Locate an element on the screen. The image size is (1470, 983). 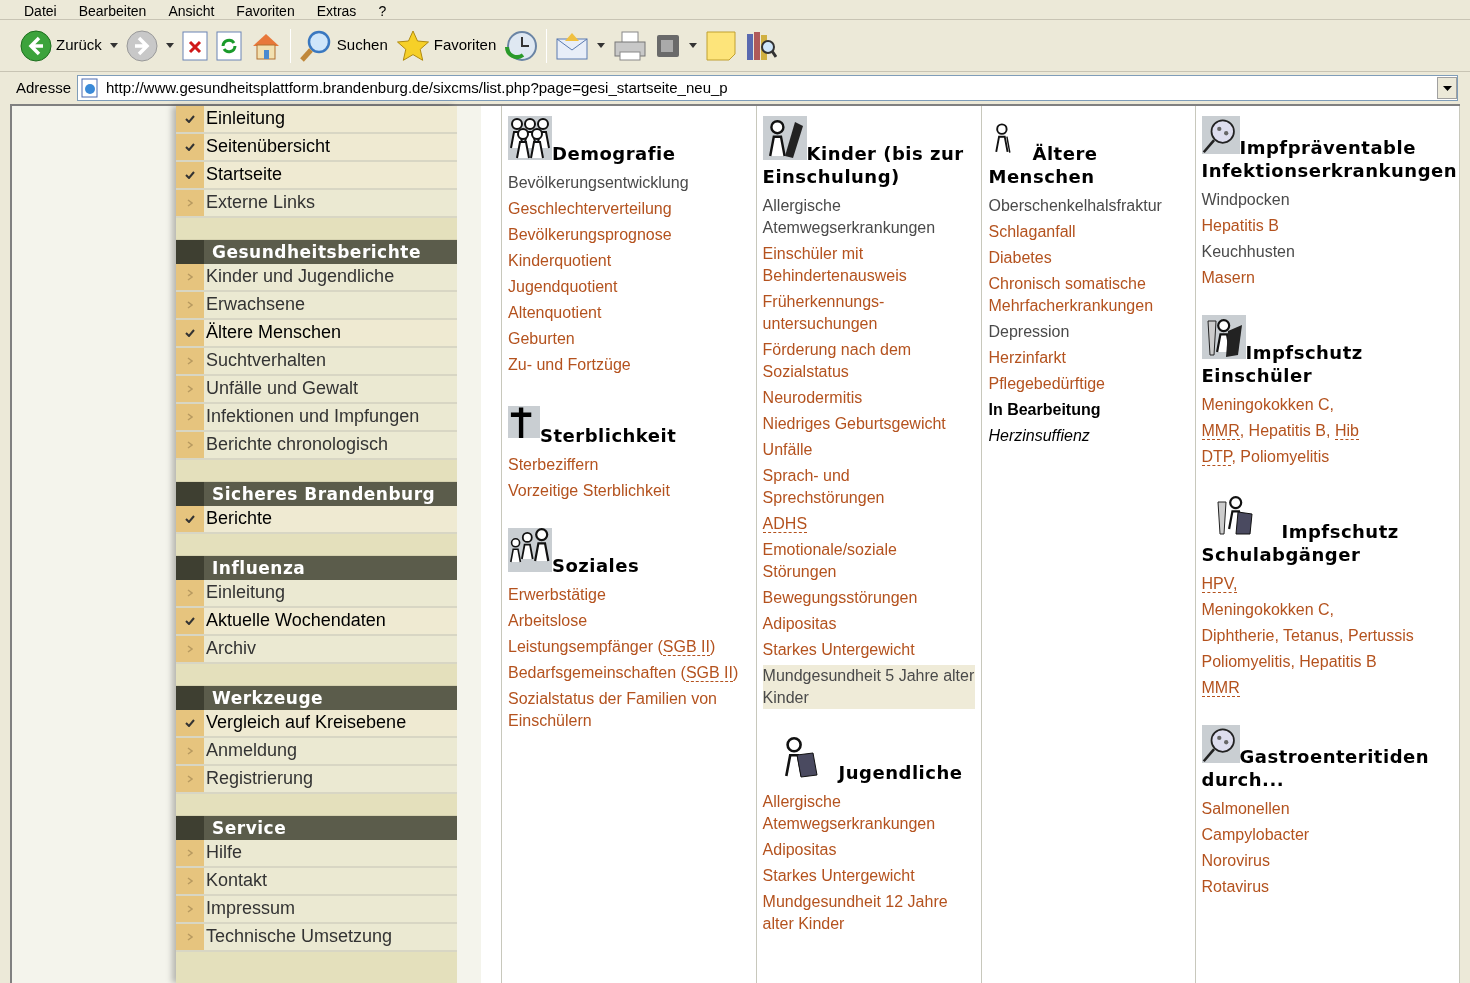
nav-item: Impressum is located at coordinates (316, 910).